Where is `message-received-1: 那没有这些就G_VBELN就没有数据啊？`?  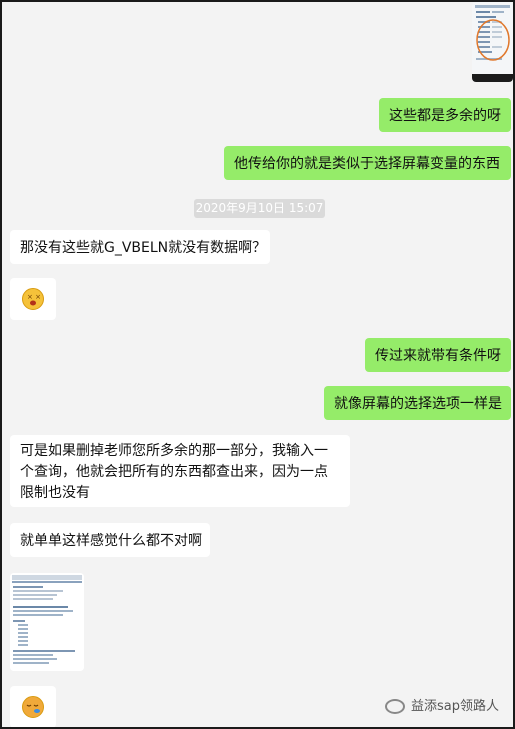
message-received-1: 那没有这些就G_VBELN就没有数据啊？ is located at coordinates (140, 247).